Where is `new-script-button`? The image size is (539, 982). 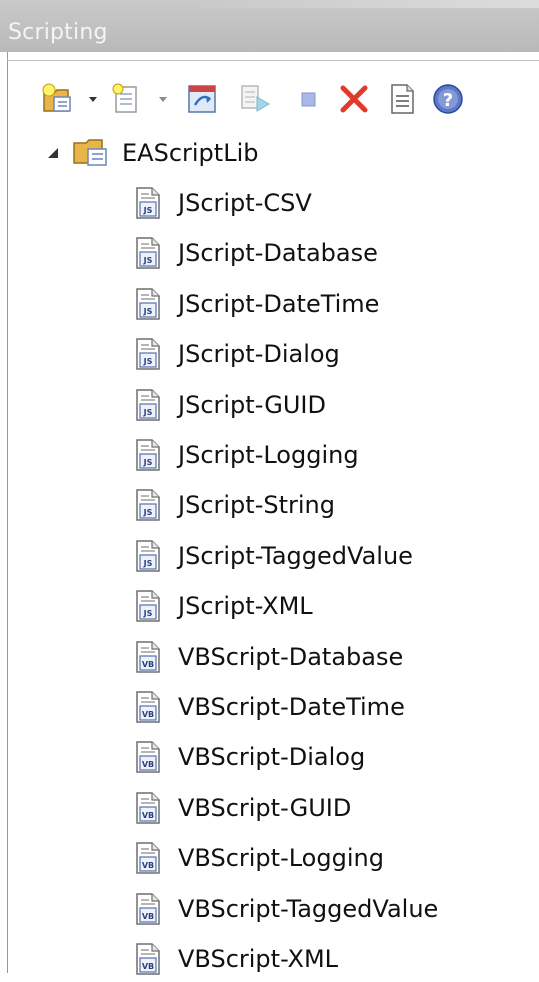 new-script-button is located at coordinates (142, 99).